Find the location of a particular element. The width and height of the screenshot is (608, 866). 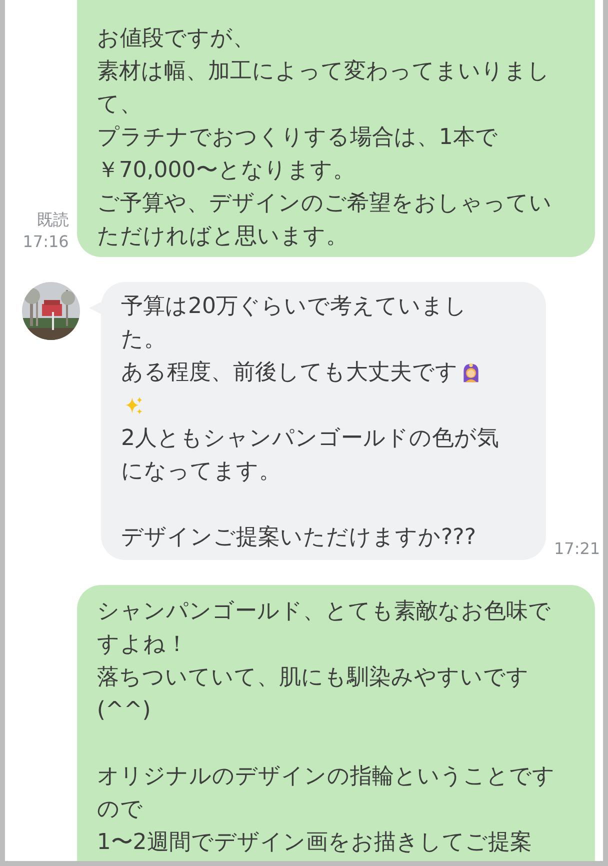

message-text: ただければと思います。 is located at coordinates (222, 237).